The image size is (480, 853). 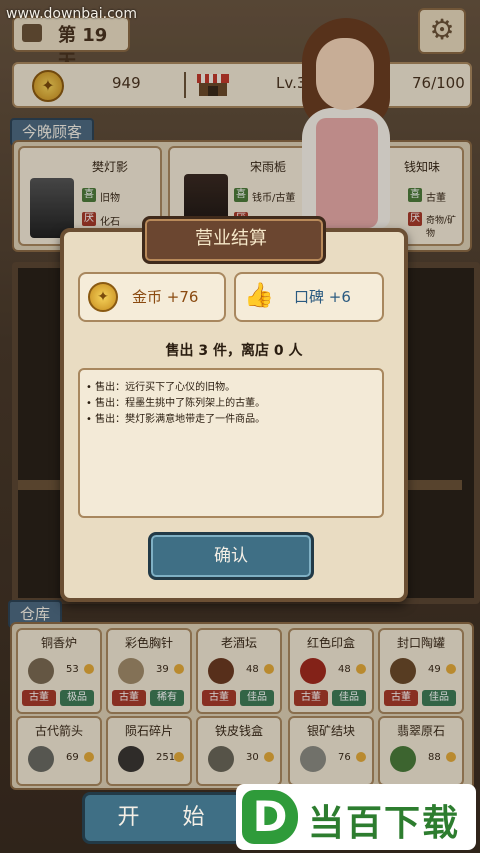 What do you see at coordinates (270, 817) in the screenshot?
I see `logo-letter: D` at bounding box center [270, 817].